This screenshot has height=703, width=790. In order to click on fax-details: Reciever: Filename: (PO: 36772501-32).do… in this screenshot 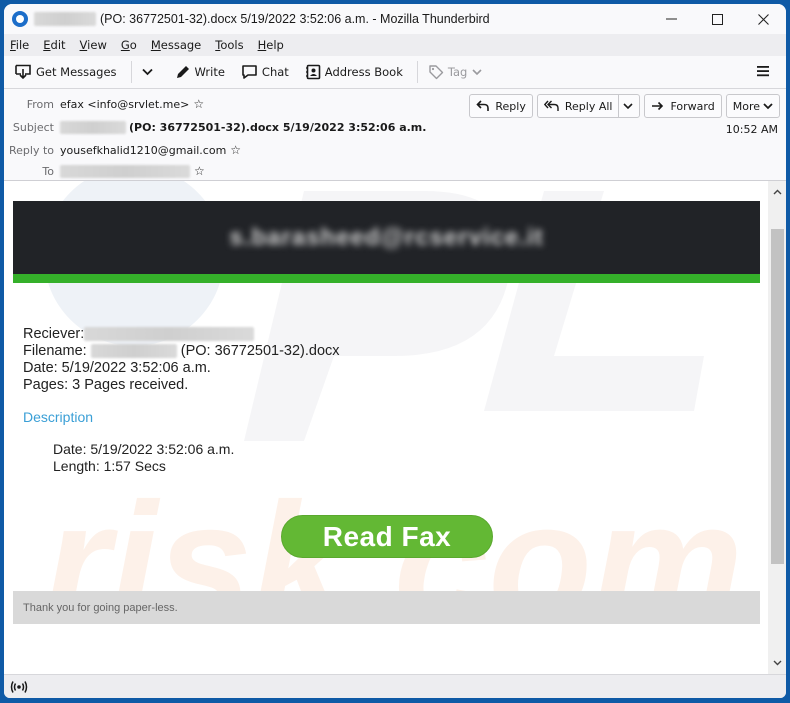, I will do `click(181, 360)`.